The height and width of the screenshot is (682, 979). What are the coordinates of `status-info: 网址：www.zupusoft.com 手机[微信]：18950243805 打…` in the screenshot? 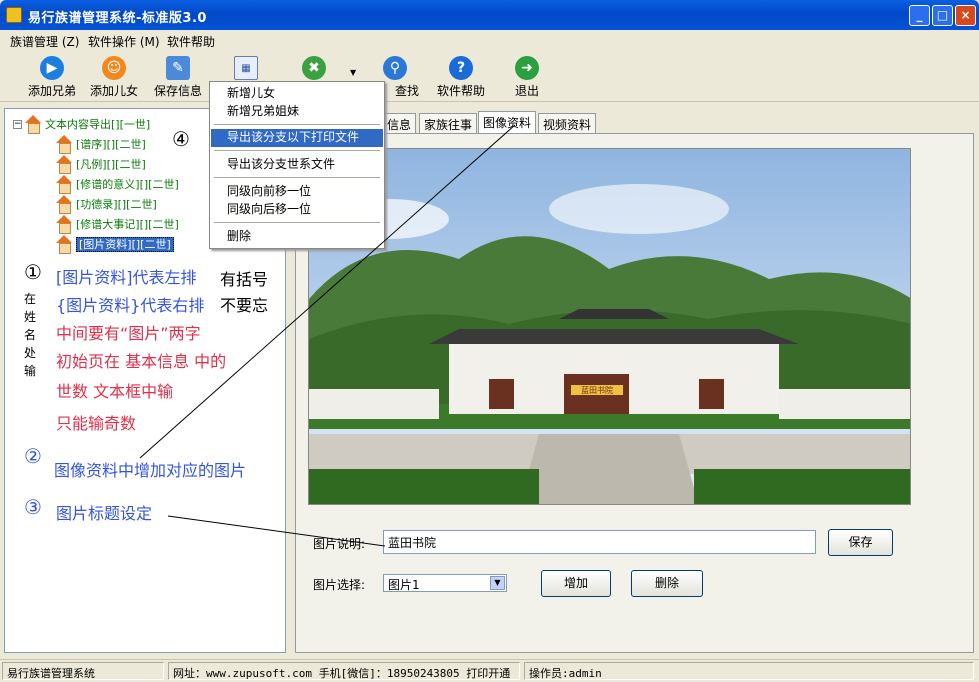 It's located at (344, 671).